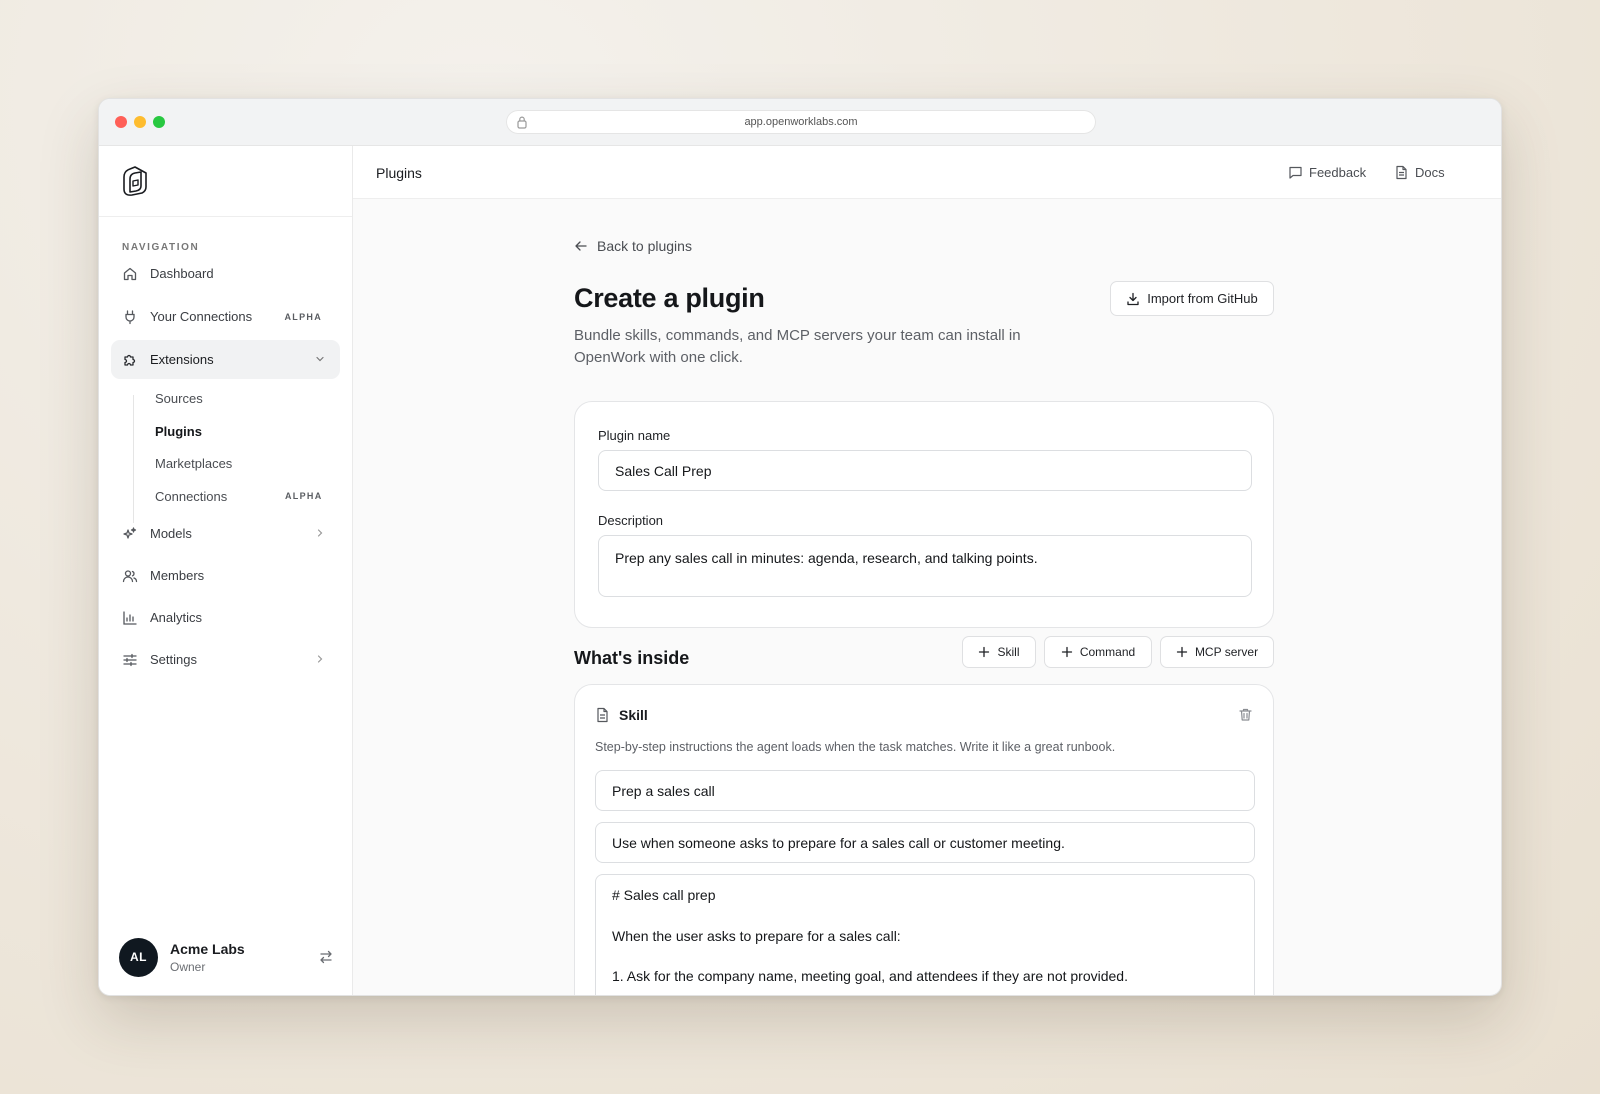 The height and width of the screenshot is (1094, 1600). I want to click on docs-button: Docs, so click(1419, 172).